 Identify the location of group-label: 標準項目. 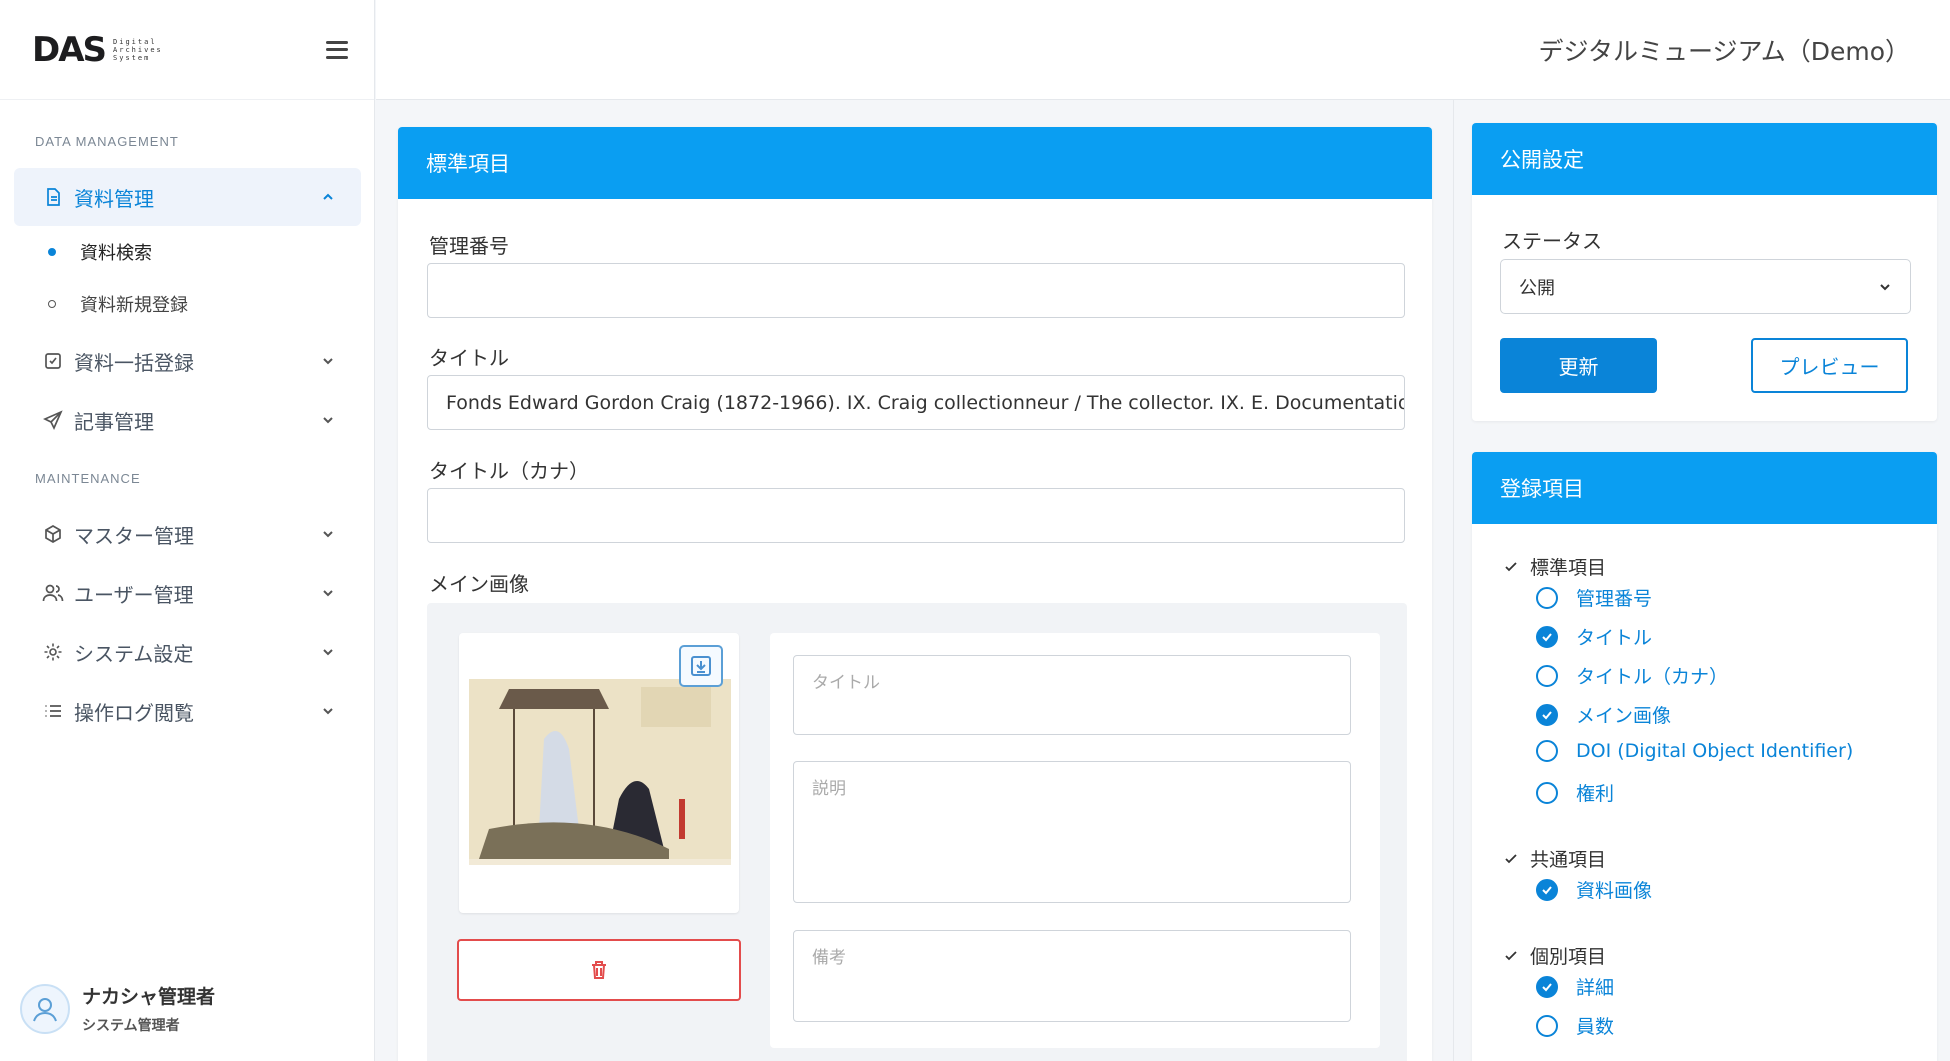
(1568, 568).